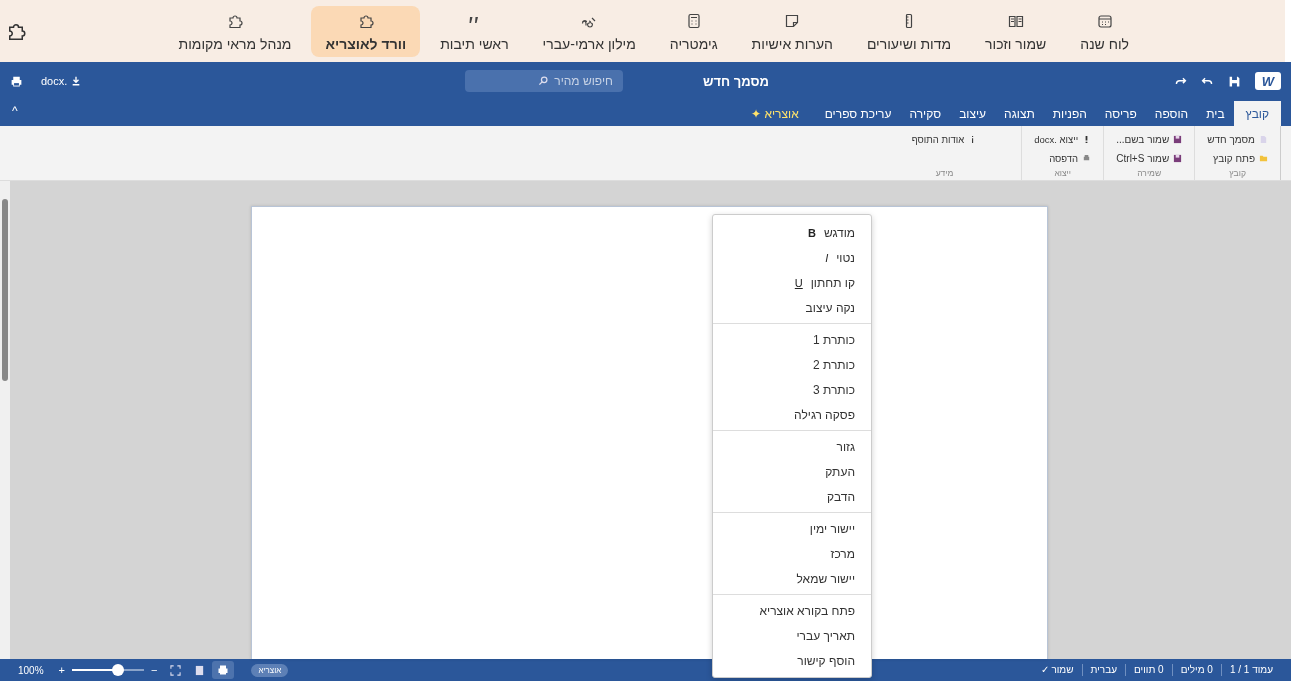 This screenshot has width=1291, height=681. I want to click on toolbar-tool: מנהל מראי מקומות, so click(235, 31).